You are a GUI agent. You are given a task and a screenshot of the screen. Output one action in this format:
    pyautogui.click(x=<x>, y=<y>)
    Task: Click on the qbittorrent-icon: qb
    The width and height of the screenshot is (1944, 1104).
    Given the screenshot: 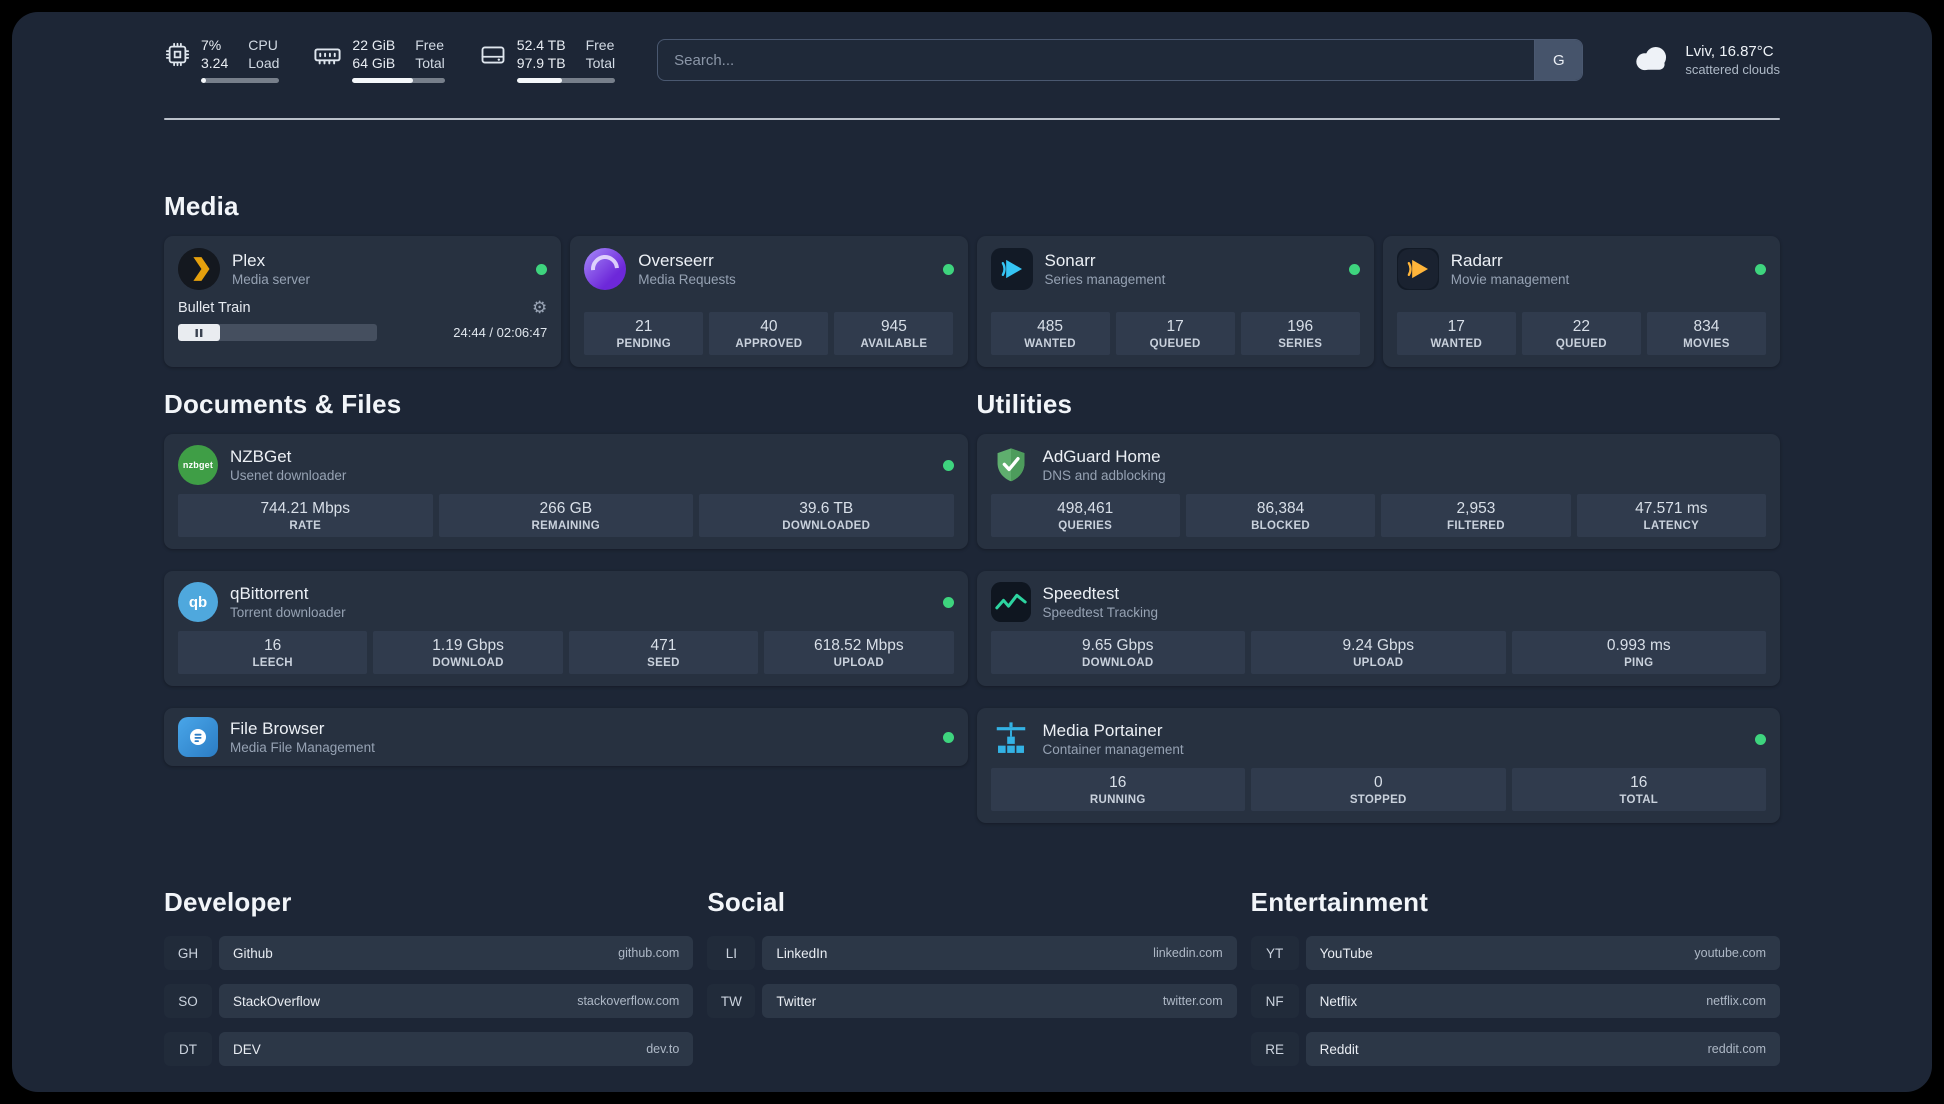 What is the action you would take?
    pyautogui.click(x=198, y=602)
    